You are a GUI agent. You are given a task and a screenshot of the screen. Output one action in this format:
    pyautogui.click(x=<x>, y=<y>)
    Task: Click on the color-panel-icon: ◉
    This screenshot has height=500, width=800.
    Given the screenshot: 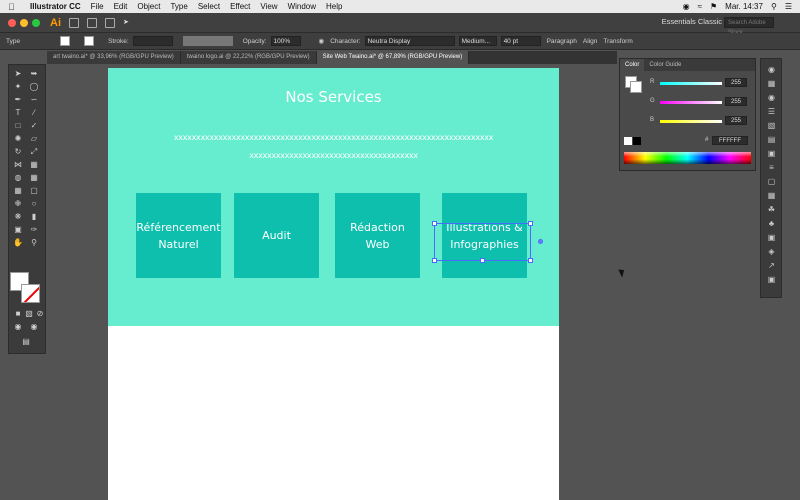 What is the action you would take?
    pyautogui.click(x=771, y=69)
    